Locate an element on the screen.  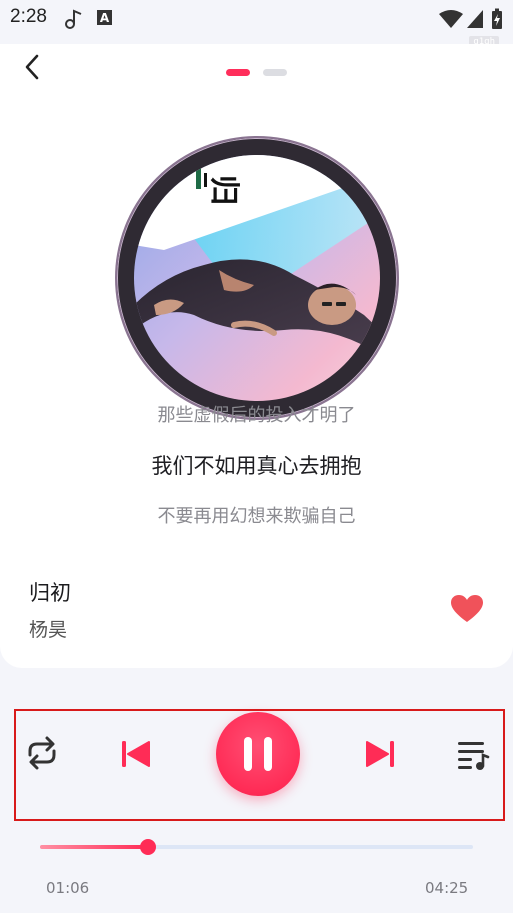
back-button is located at coordinates (34, 67).